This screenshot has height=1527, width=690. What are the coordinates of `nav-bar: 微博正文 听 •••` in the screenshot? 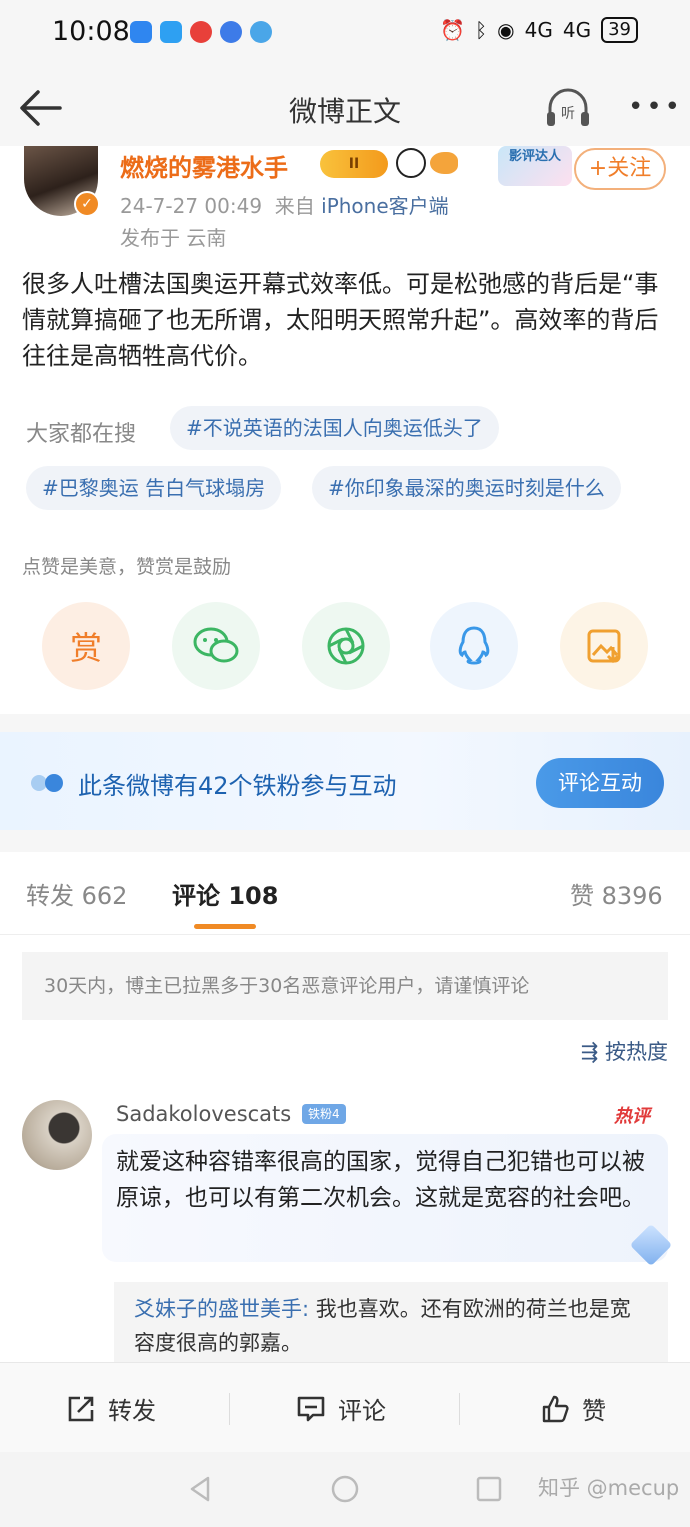 It's located at (345, 108).